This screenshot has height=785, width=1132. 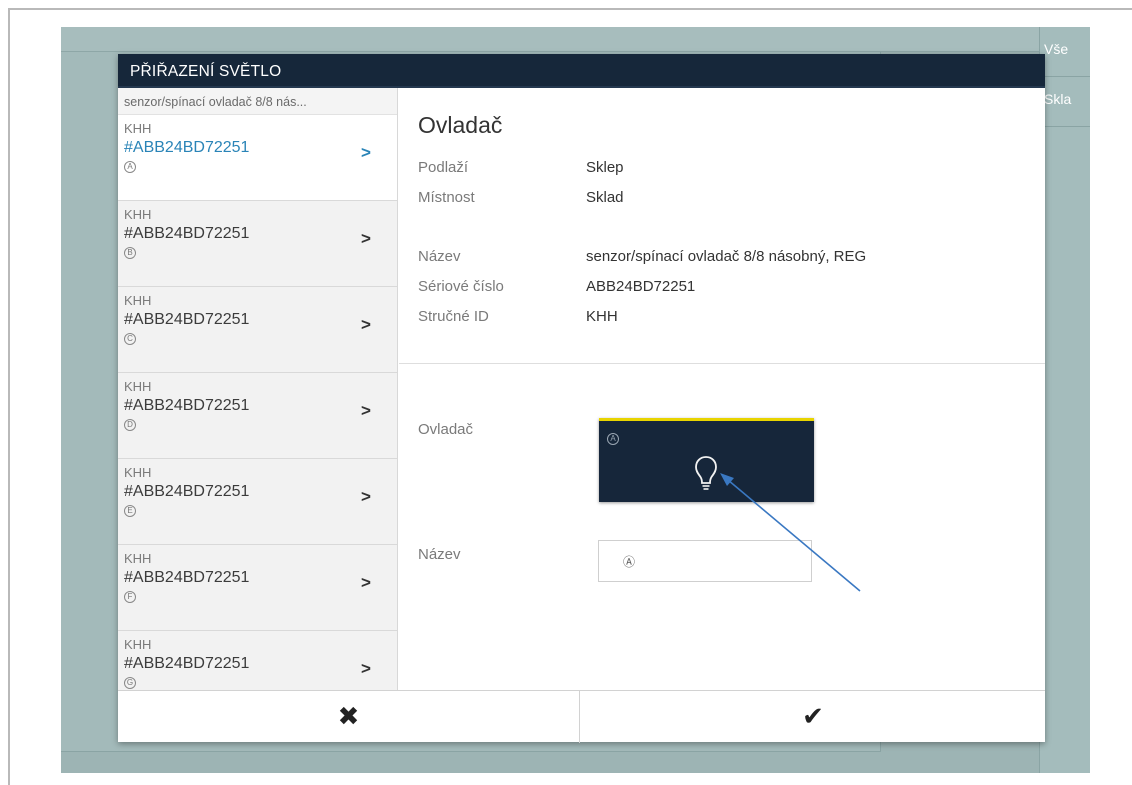 I want to click on background-header-bar, so click(x=550, y=39).